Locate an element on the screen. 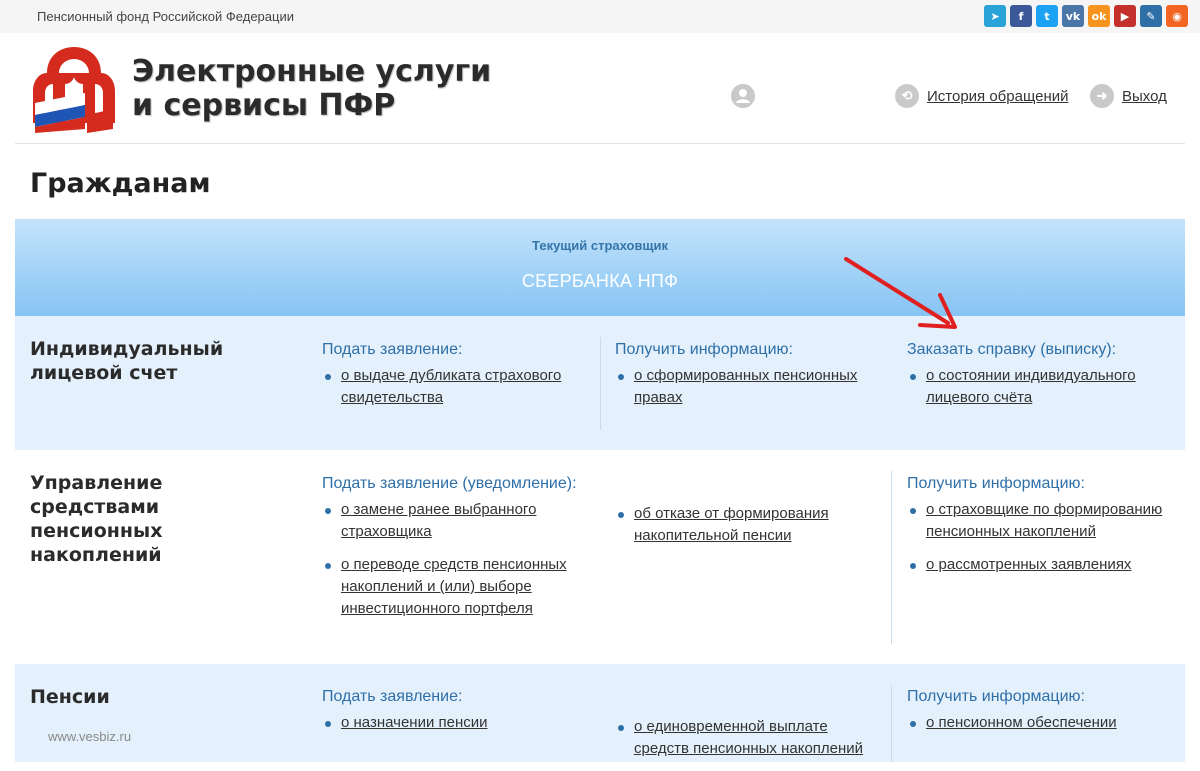  rss-icon: ◉ is located at coordinates (1177, 16).